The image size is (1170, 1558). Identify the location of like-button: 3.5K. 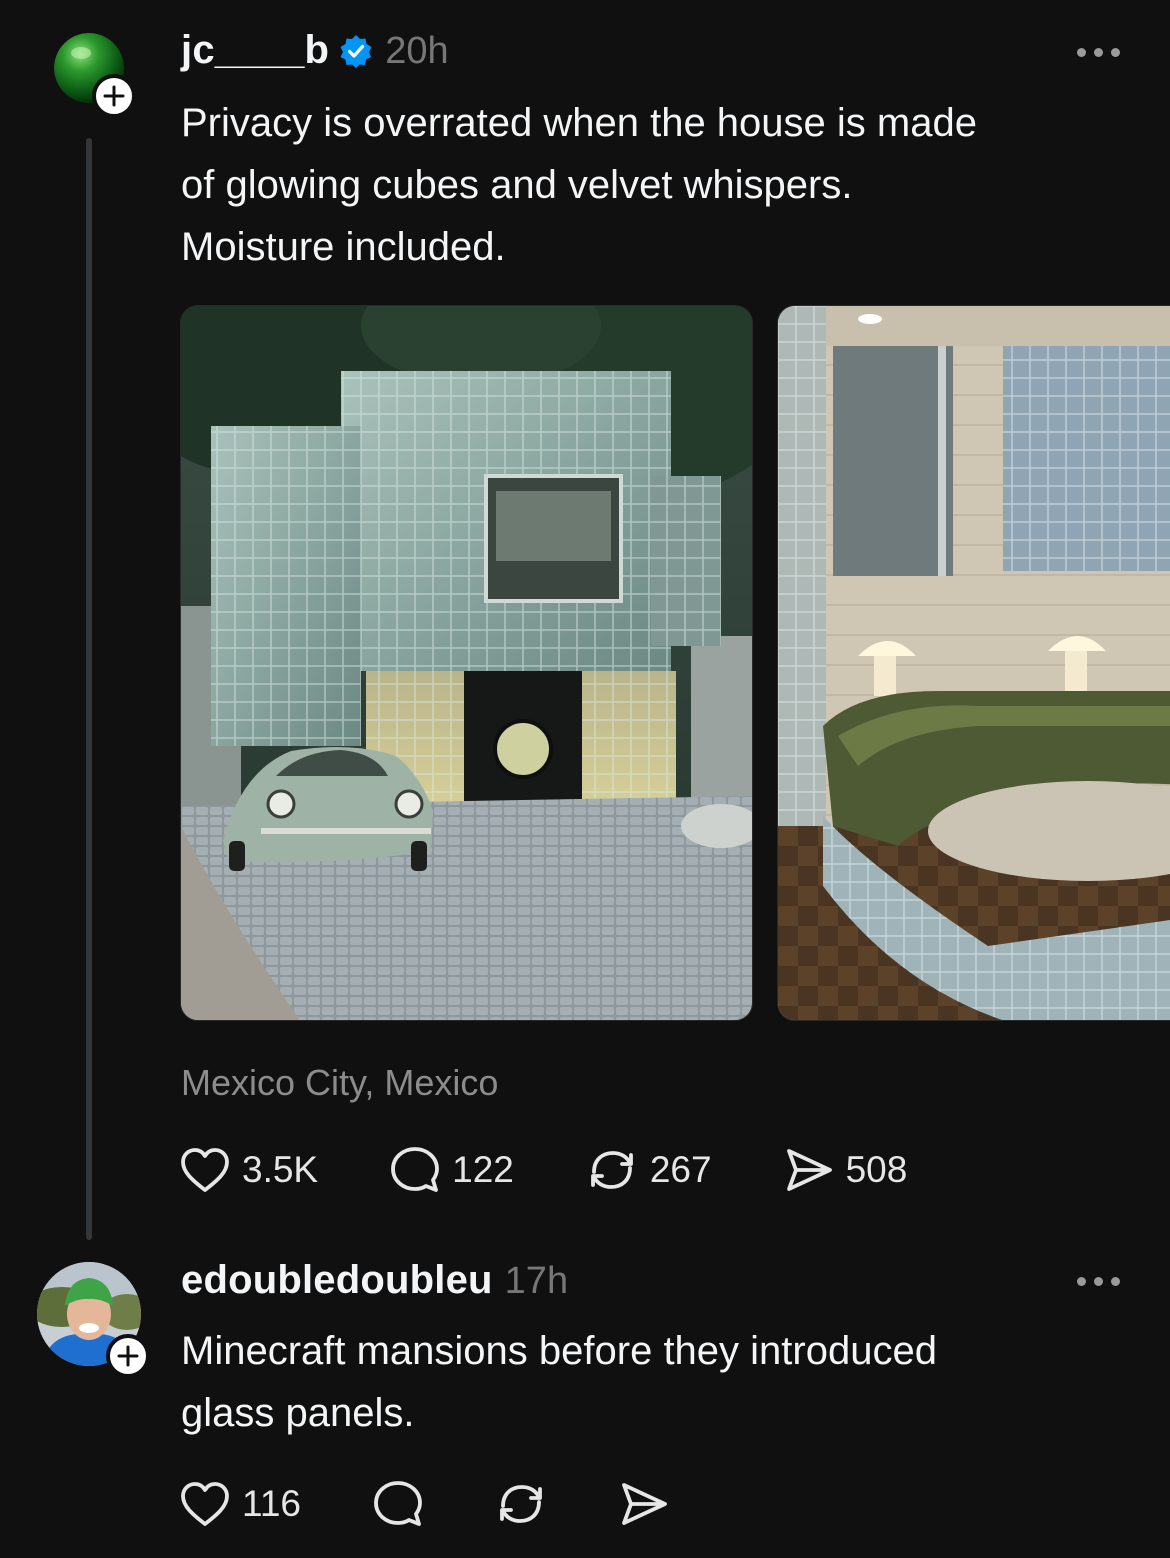
(249, 1170).